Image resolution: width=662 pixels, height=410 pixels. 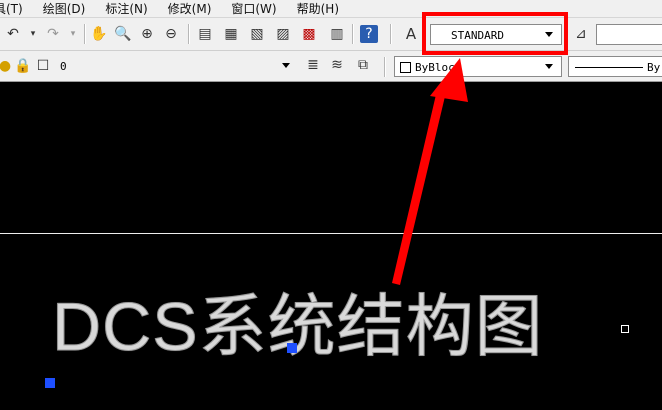 What do you see at coordinates (23, 66) in the screenshot?
I see `lock-icon: 🔒` at bounding box center [23, 66].